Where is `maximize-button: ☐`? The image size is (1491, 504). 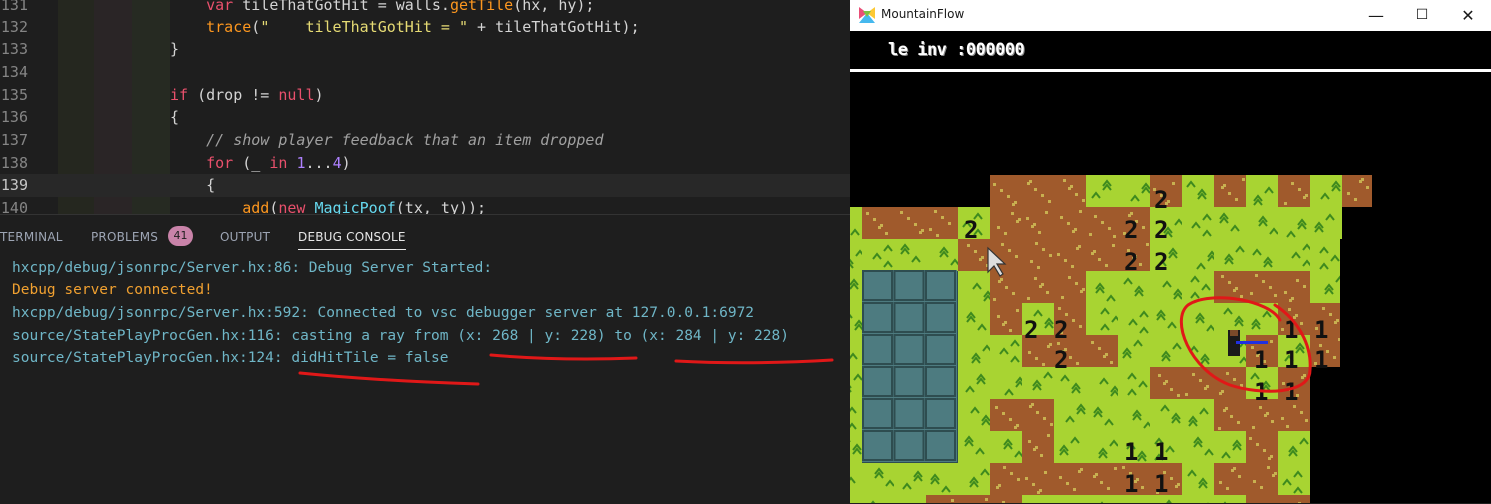
maximize-button: ☐ is located at coordinates (1422, 15).